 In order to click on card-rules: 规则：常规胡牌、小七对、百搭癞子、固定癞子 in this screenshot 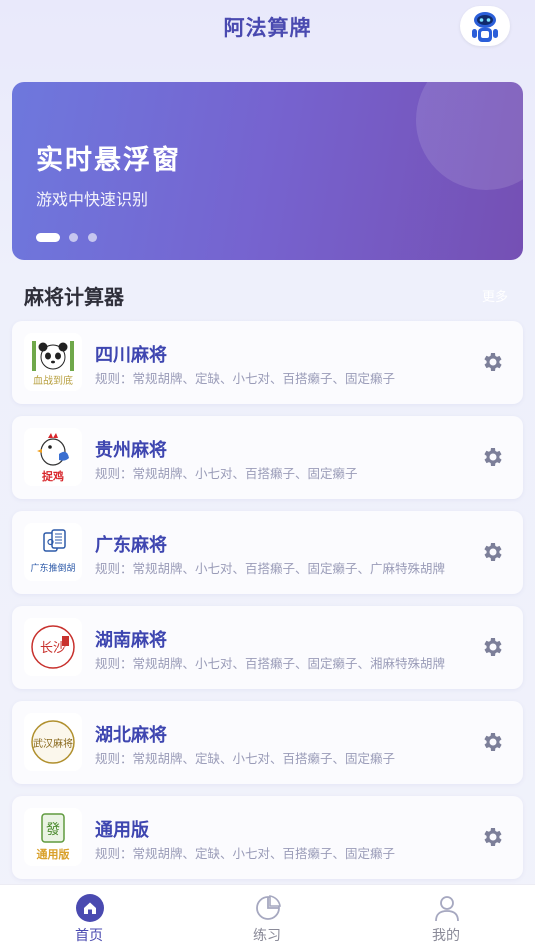, I will do `click(226, 473)`.